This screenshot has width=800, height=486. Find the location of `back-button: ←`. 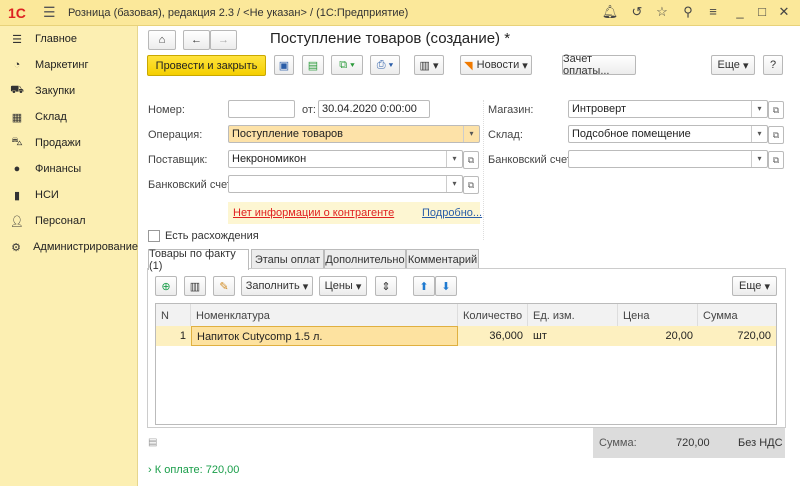

back-button: ← is located at coordinates (196, 40).